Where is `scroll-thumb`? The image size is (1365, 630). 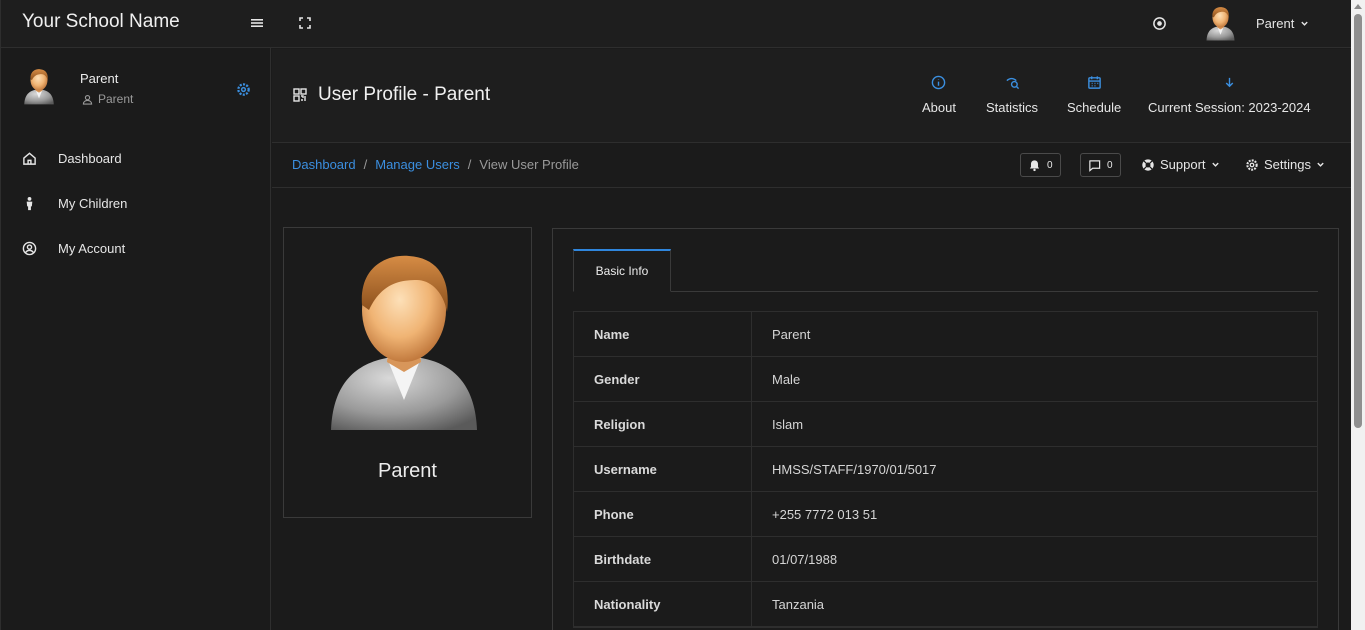 scroll-thumb is located at coordinates (1358, 221).